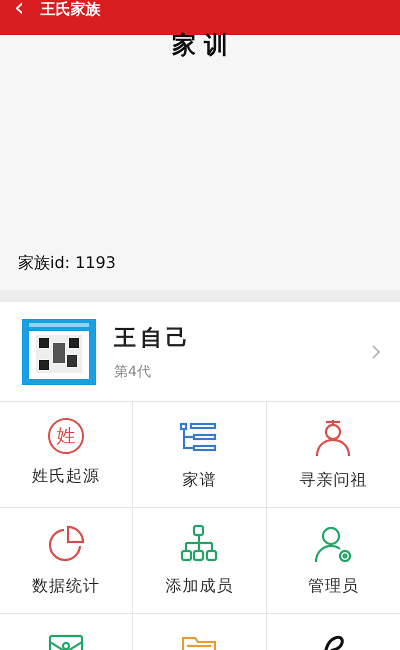 The image size is (400, 650). Describe the element at coordinates (66, 476) in the screenshot. I see `tile-label: 姓氏起源` at that location.